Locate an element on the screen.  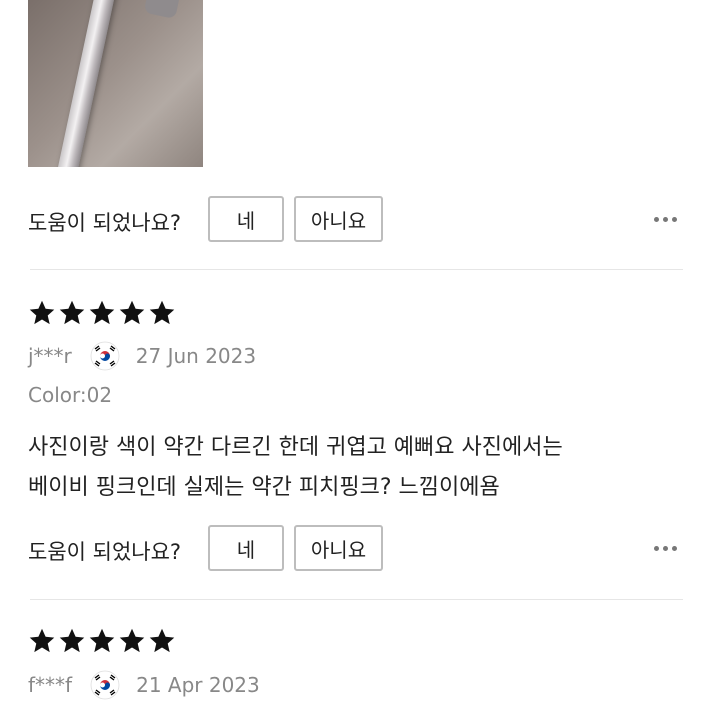
pen-image is located at coordinates (86, 83).